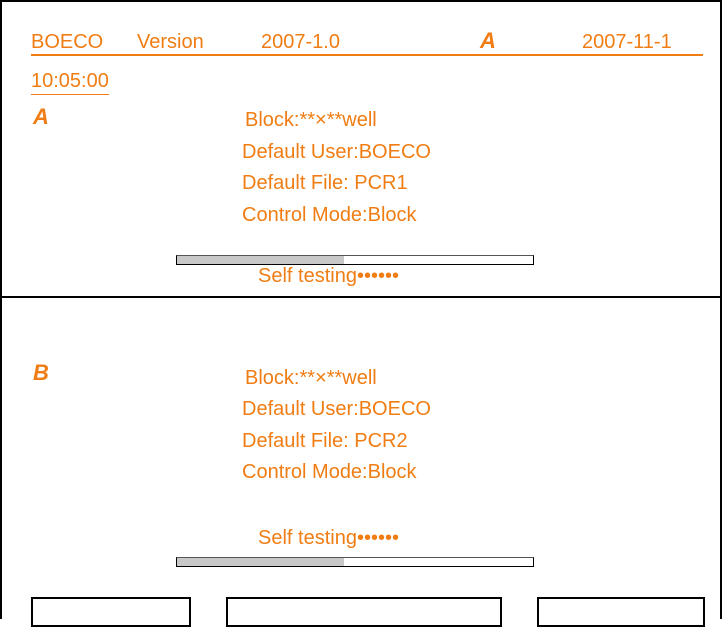  I want to click on softkey-middle-button, so click(364, 612).